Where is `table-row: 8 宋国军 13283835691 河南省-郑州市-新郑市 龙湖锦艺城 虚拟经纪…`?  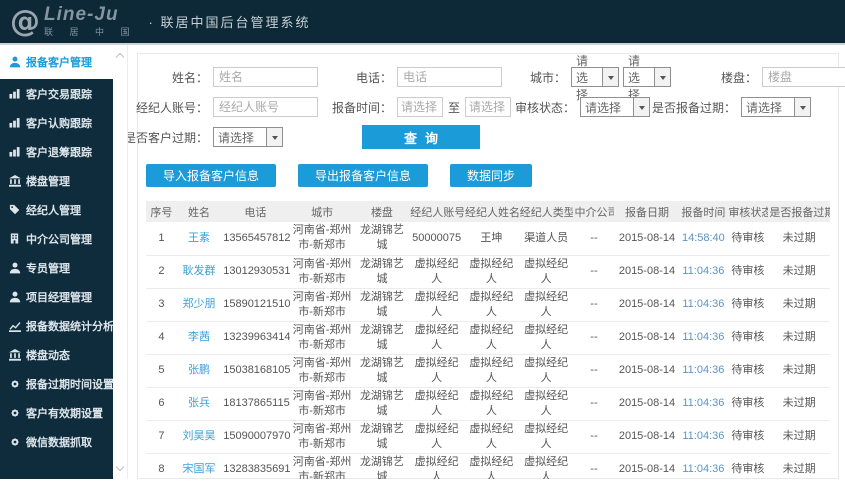 table-row: 8 宋国军 13283835691 河南省-郑州市-新郑市 龙湖锦艺城 虚拟经纪… is located at coordinates (488, 466).